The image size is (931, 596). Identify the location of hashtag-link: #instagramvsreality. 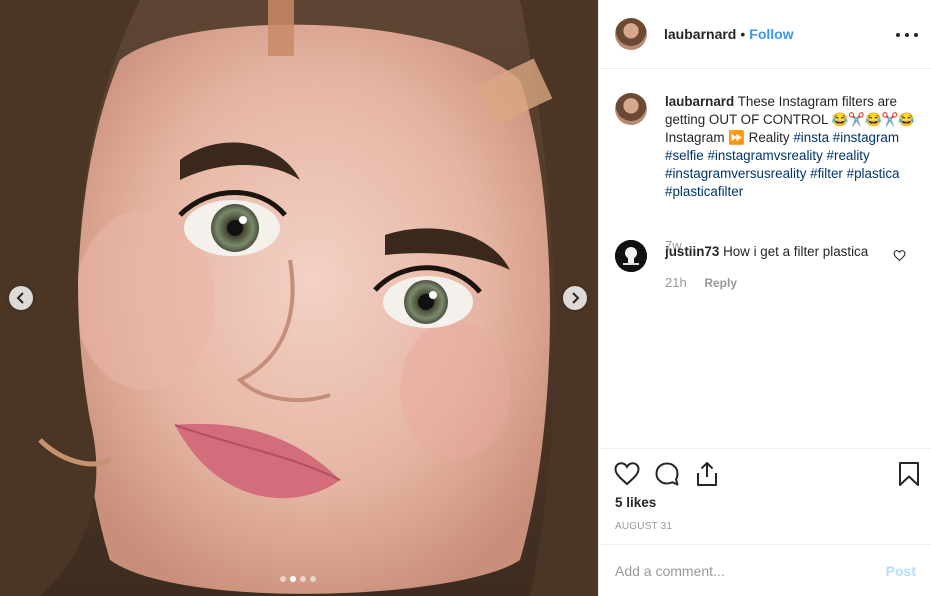
(764, 155).